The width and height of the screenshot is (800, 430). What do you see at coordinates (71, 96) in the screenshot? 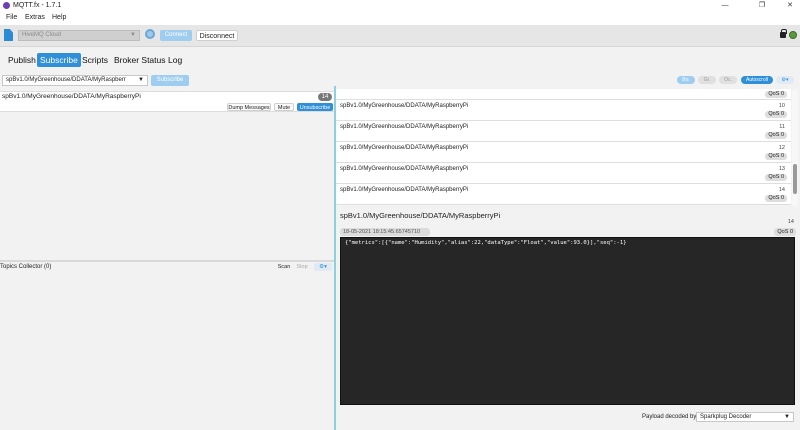
I see `subscription-topic: spBv1.0/MyGreenhouse/DDATA/MyRaspberryPi` at bounding box center [71, 96].